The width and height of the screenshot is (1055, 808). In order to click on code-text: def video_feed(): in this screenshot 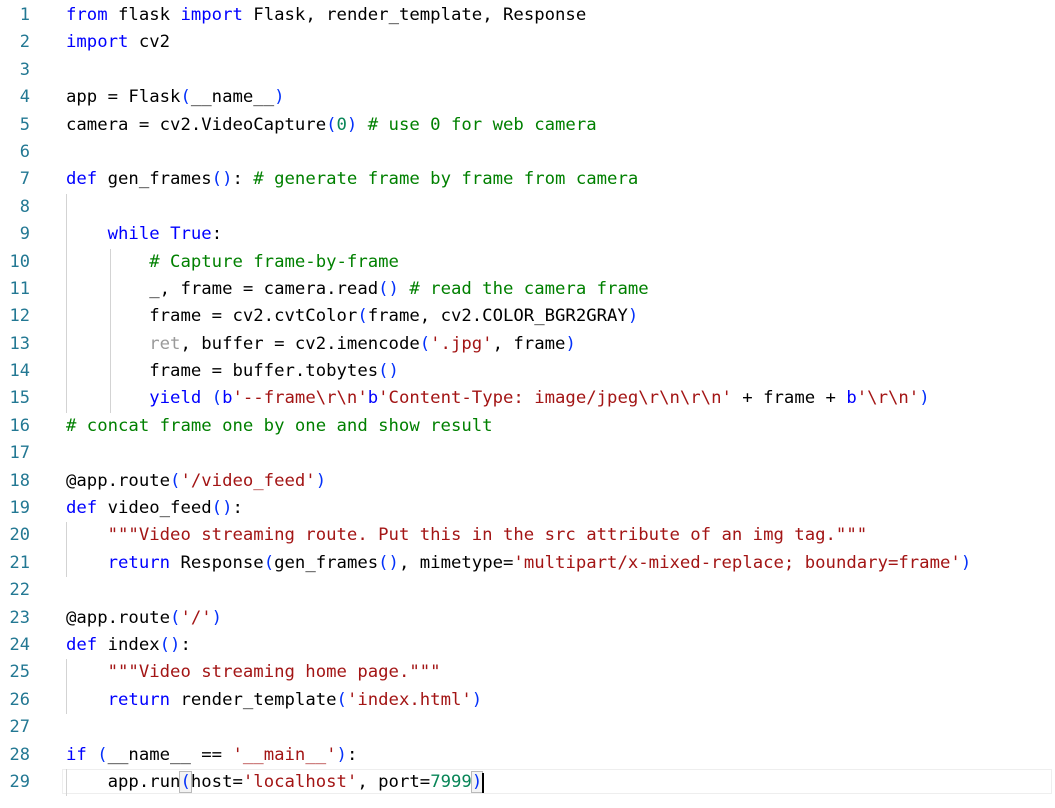, I will do `click(154, 508)`.